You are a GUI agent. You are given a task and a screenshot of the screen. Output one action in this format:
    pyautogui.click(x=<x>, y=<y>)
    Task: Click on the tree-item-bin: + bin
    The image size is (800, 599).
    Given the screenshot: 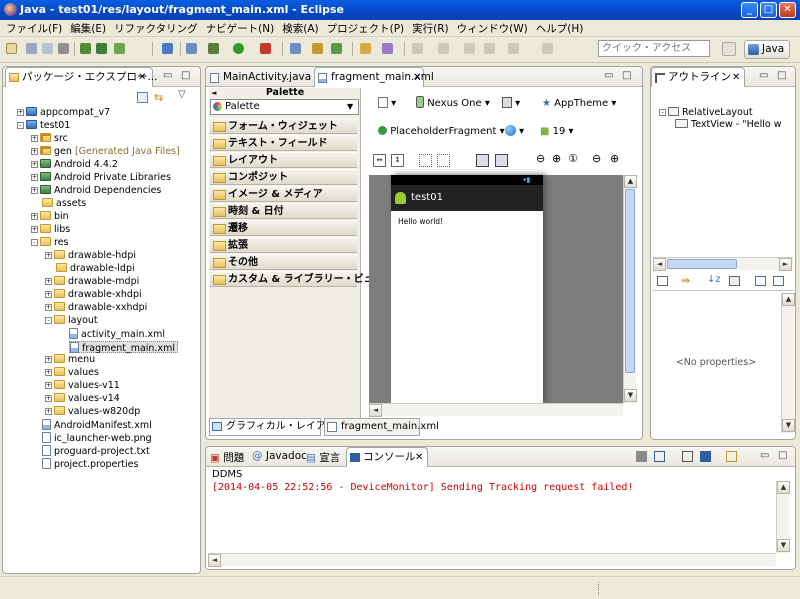 What is the action you would take?
    pyautogui.click(x=50, y=217)
    